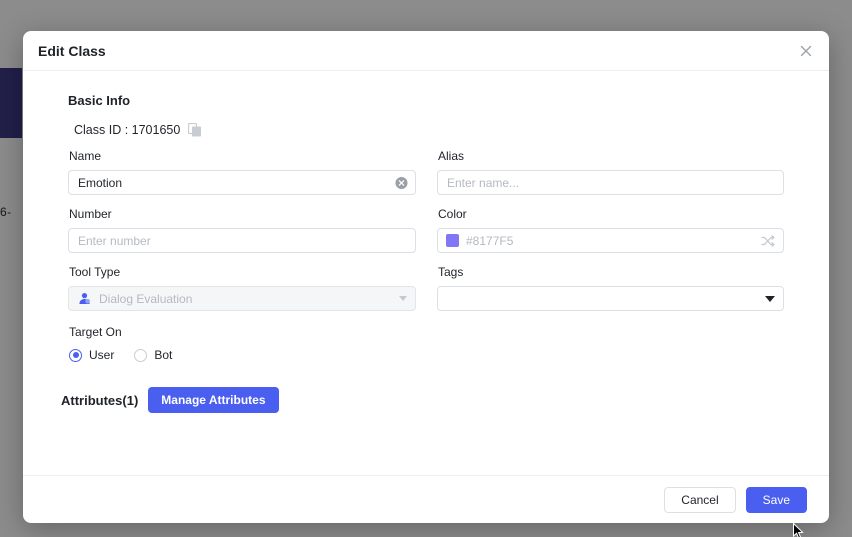 This screenshot has width=852, height=537. What do you see at coordinates (452, 214) in the screenshot?
I see `color-label: Color` at bounding box center [452, 214].